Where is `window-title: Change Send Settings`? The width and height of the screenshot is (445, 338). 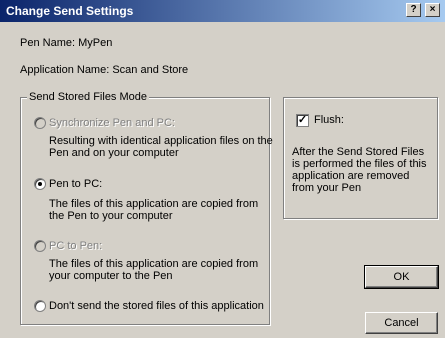
window-title: Change Send Settings is located at coordinates (70, 11).